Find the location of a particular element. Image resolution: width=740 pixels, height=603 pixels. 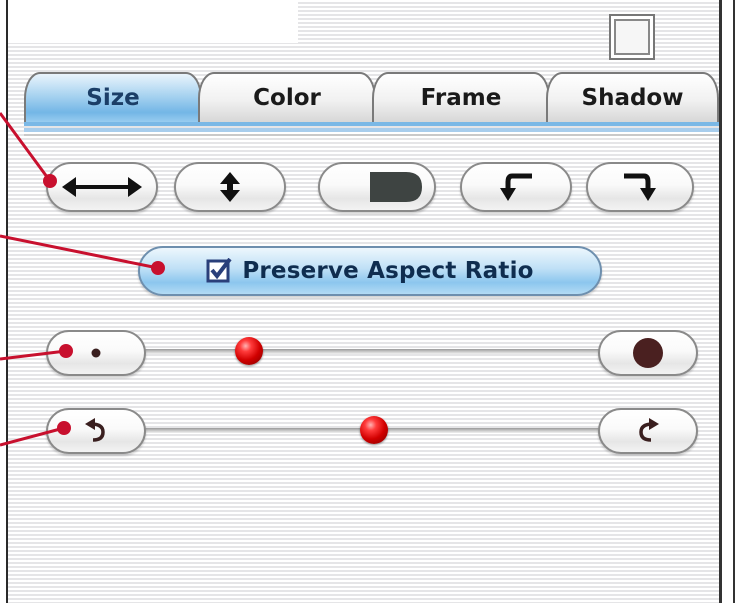

tab-size: Size is located at coordinates (113, 97).